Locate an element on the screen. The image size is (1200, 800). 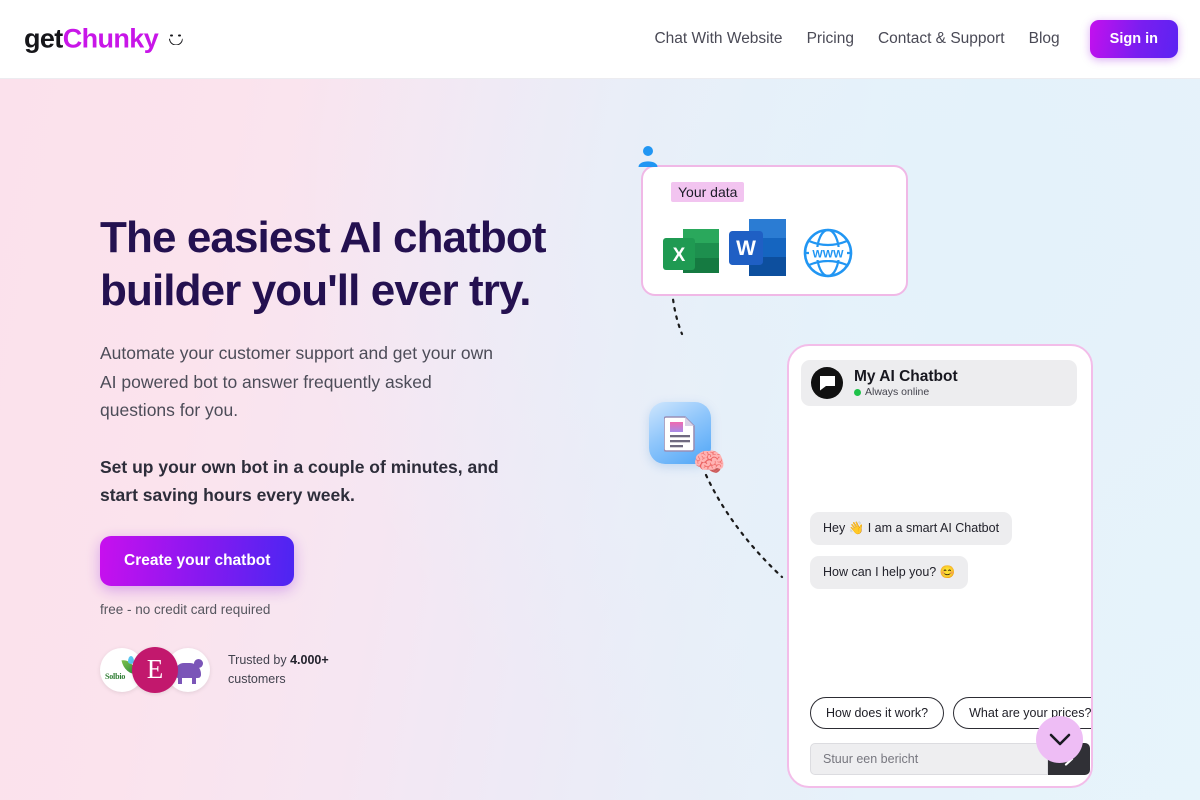
www-globe-icon: WWW is located at coordinates (828, 253).